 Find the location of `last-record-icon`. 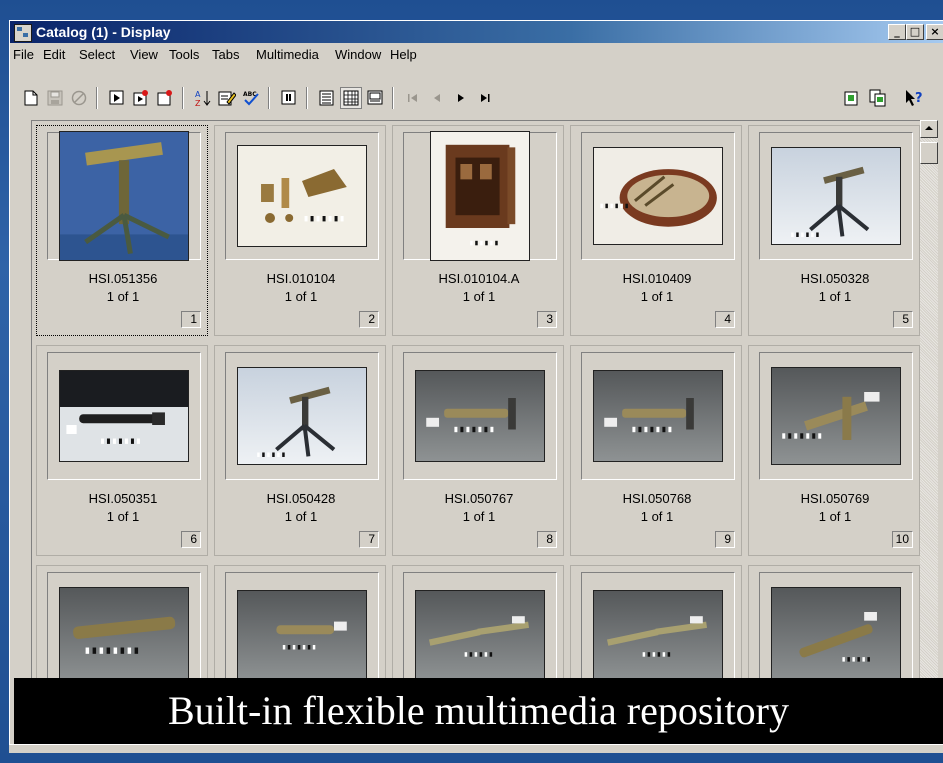

last-record-icon is located at coordinates (485, 98).